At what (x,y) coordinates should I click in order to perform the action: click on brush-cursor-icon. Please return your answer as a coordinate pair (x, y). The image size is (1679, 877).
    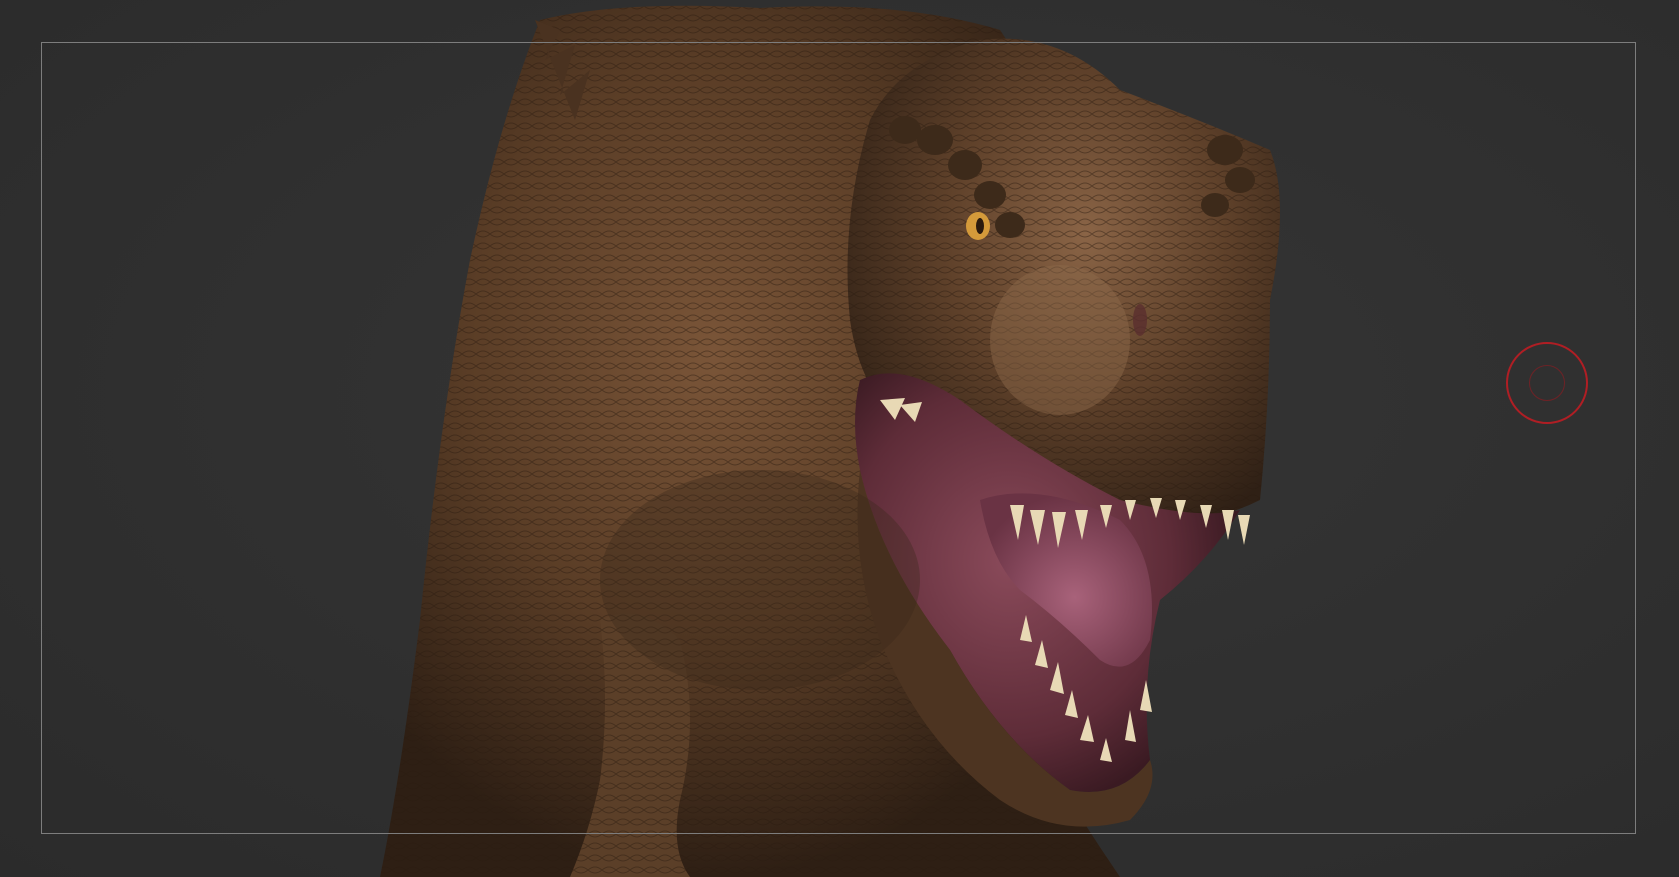
    Looking at the image, I should click on (1547, 383).